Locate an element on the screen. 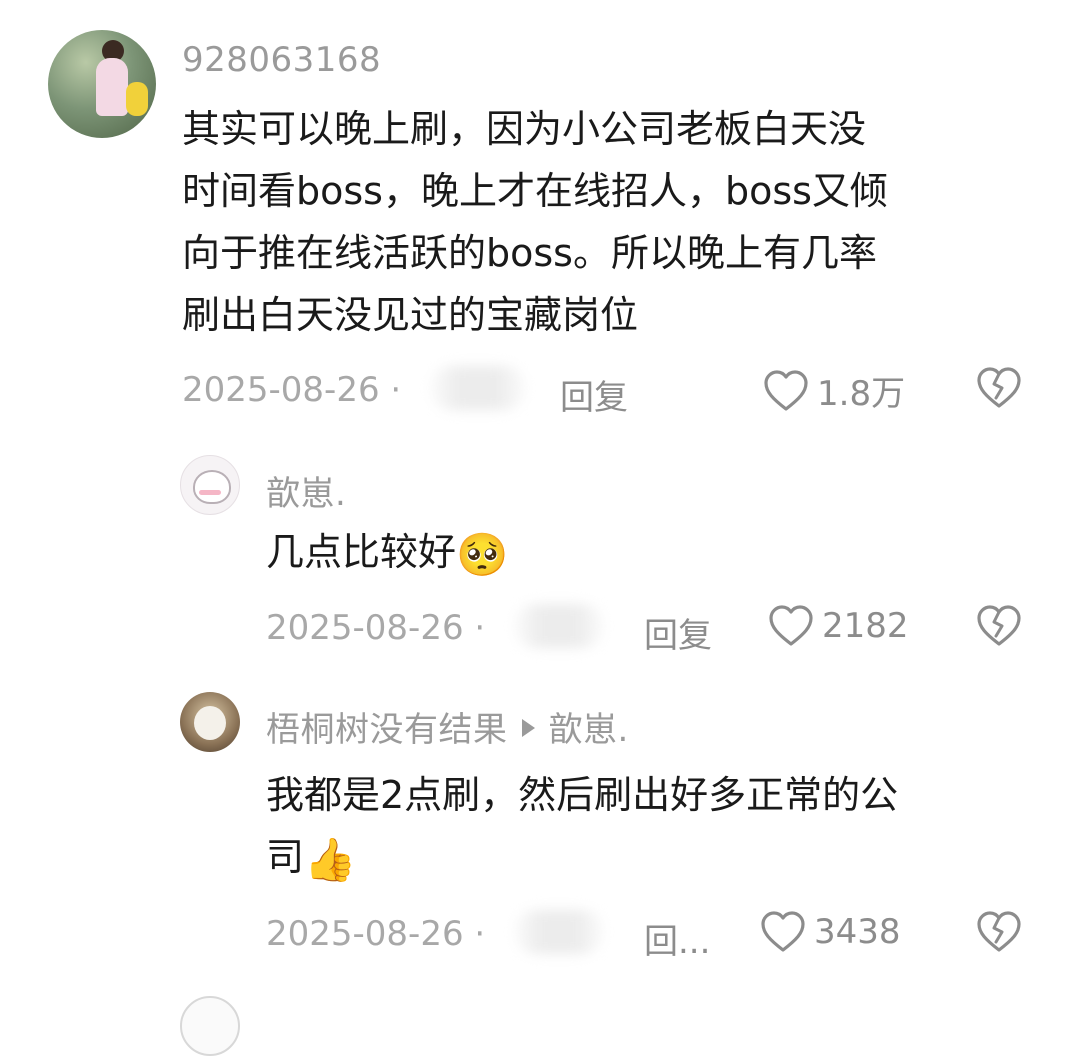 Image resolution: width=1078 pixels, height=1056 pixels. like-count: 1.8万 is located at coordinates (861, 394).